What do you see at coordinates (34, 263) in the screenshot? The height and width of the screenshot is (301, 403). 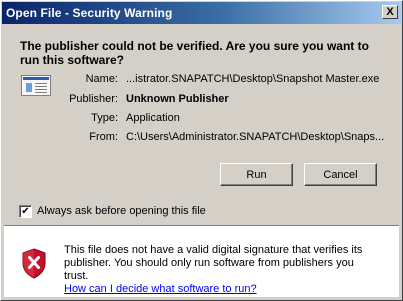 I see `shield-error-icon` at bounding box center [34, 263].